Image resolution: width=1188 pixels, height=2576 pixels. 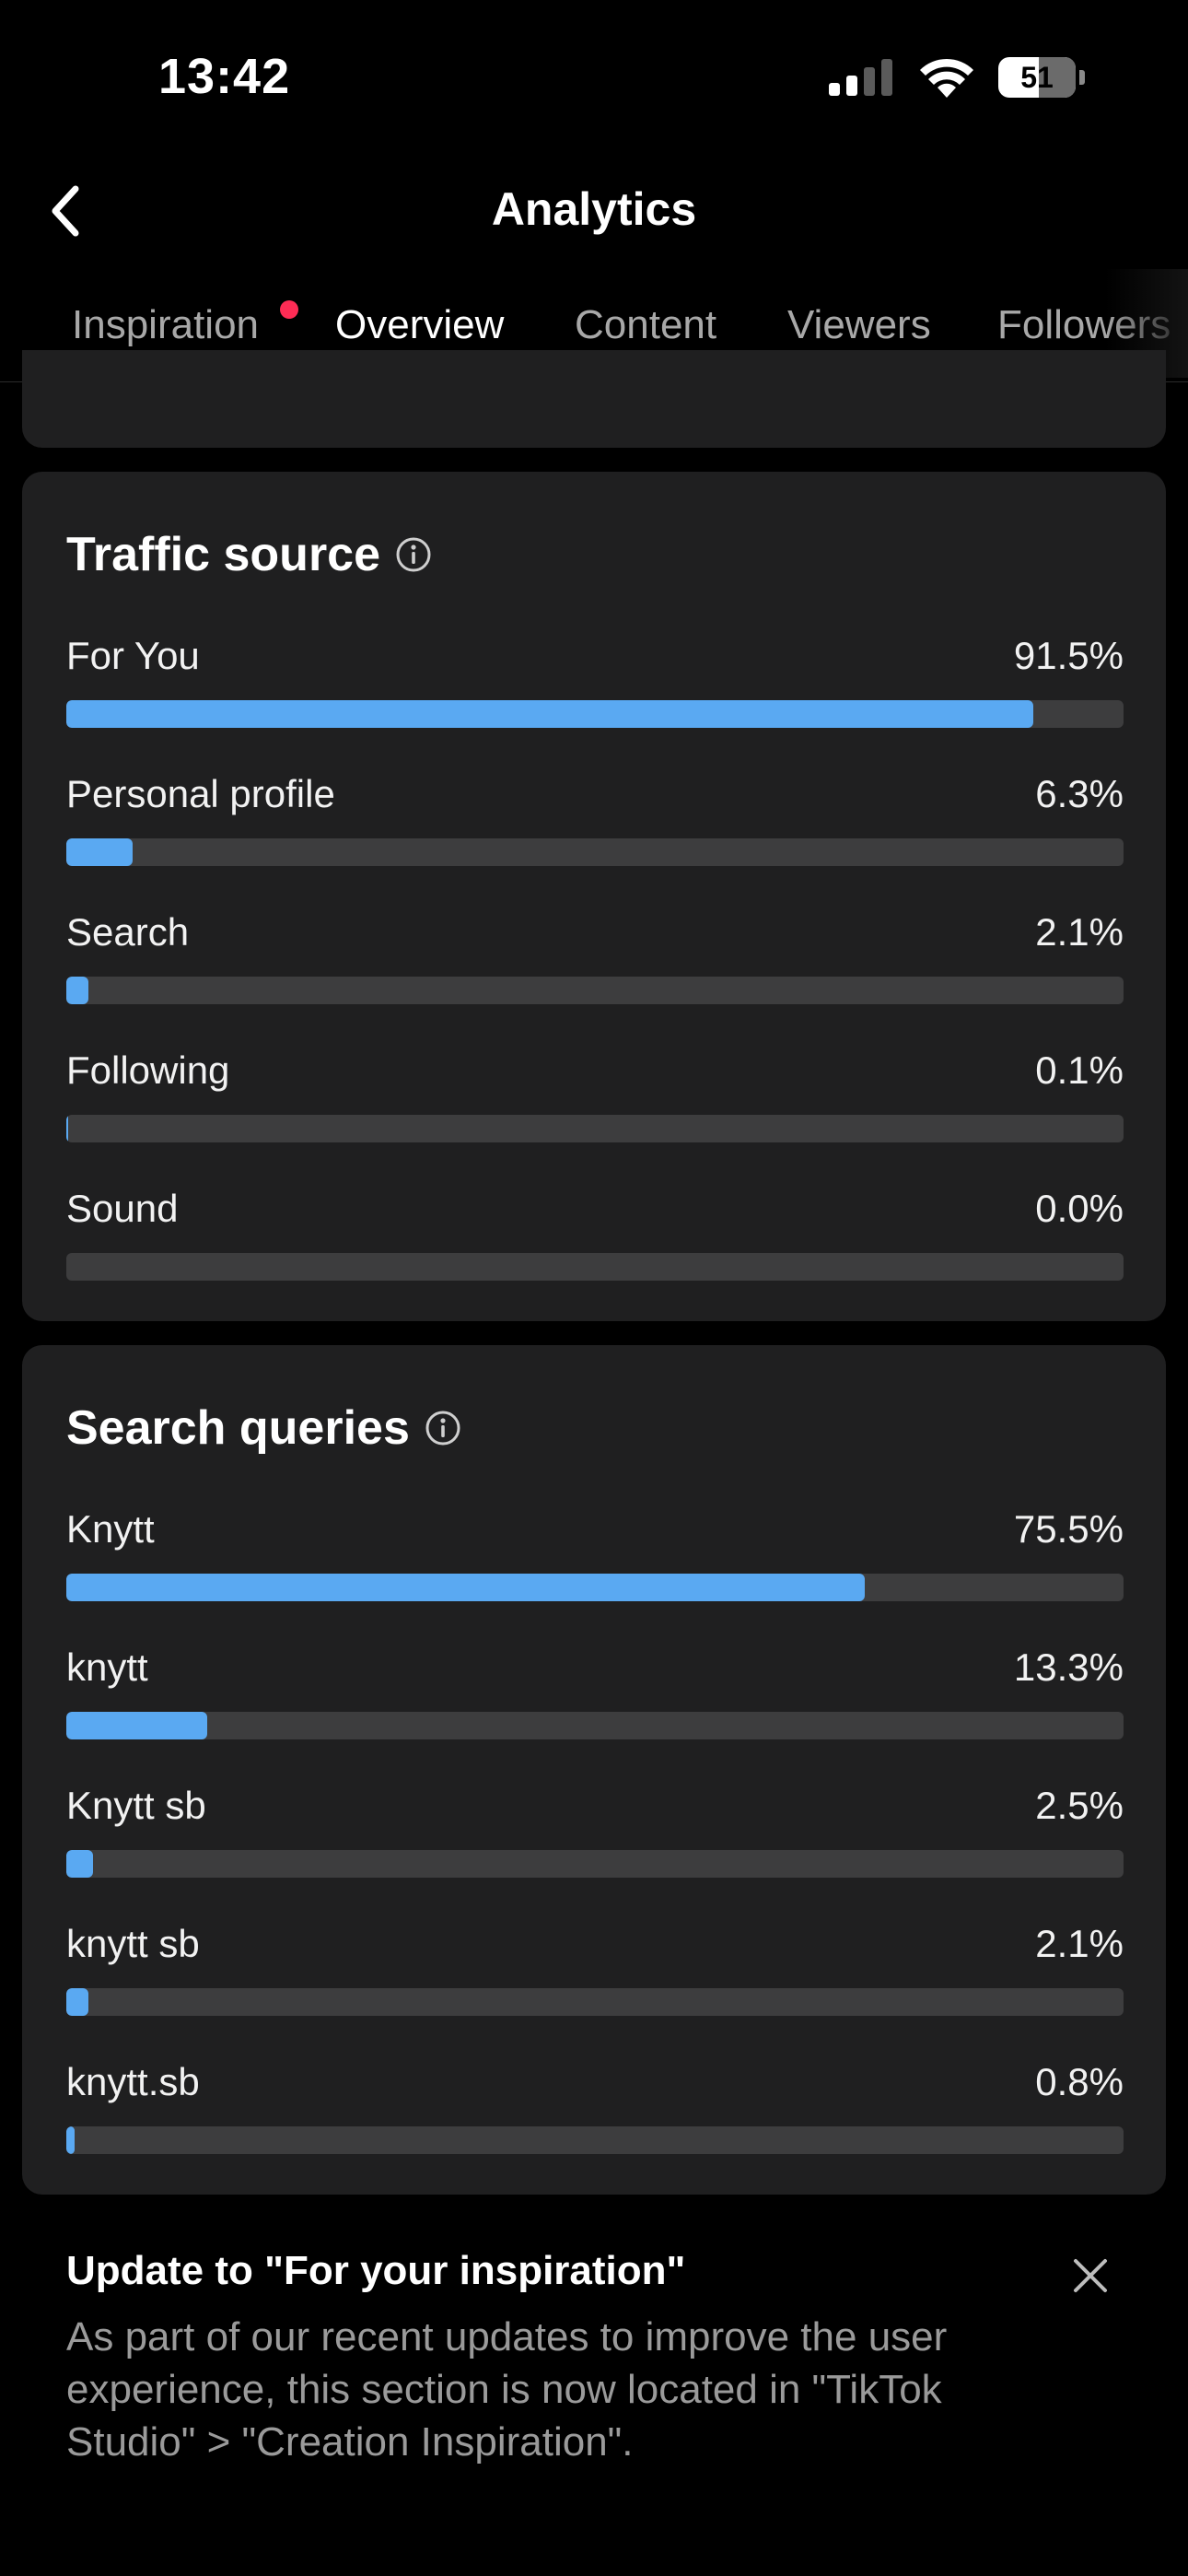 What do you see at coordinates (1068, 1667) in the screenshot?
I see `query-value: 13.3%` at bounding box center [1068, 1667].